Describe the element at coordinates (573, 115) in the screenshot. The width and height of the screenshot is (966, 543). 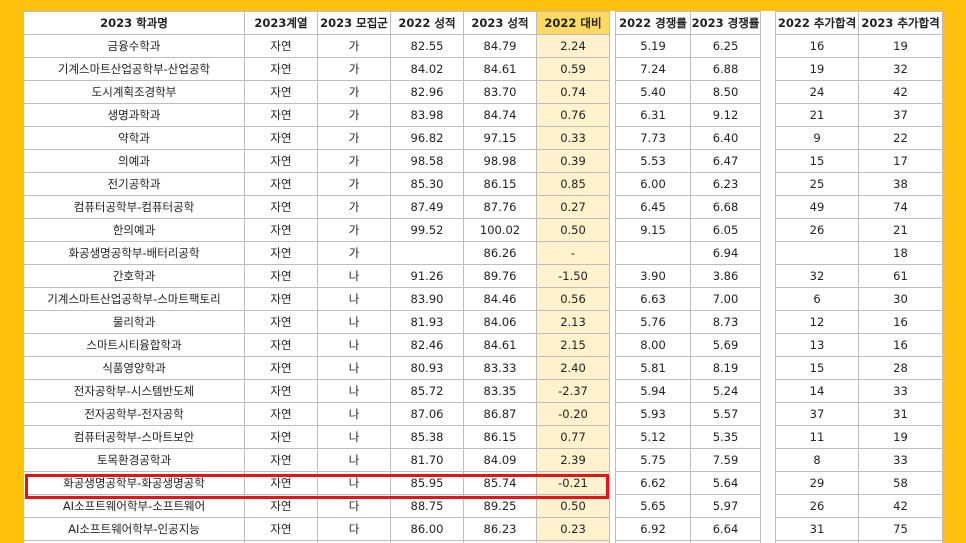
I see `diff-cell: 0.76` at that location.